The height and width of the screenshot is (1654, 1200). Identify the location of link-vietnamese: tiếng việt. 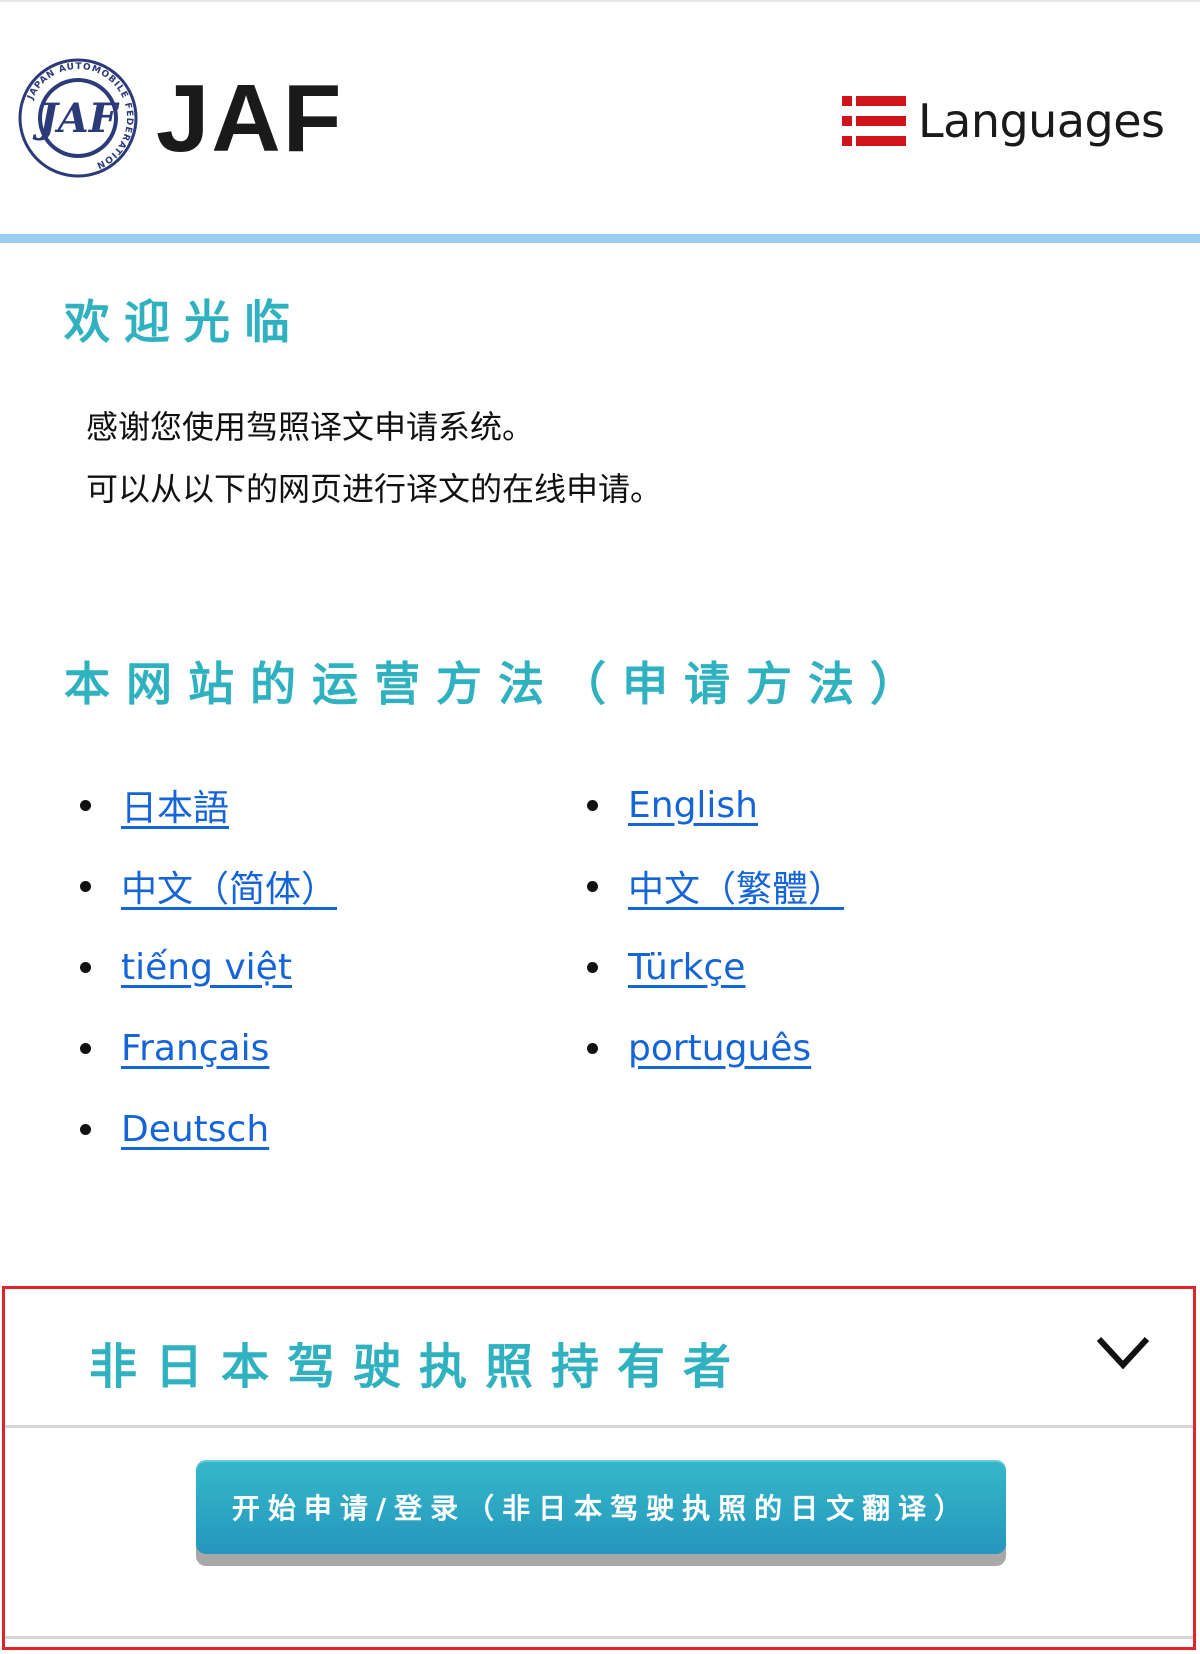
(206, 967).